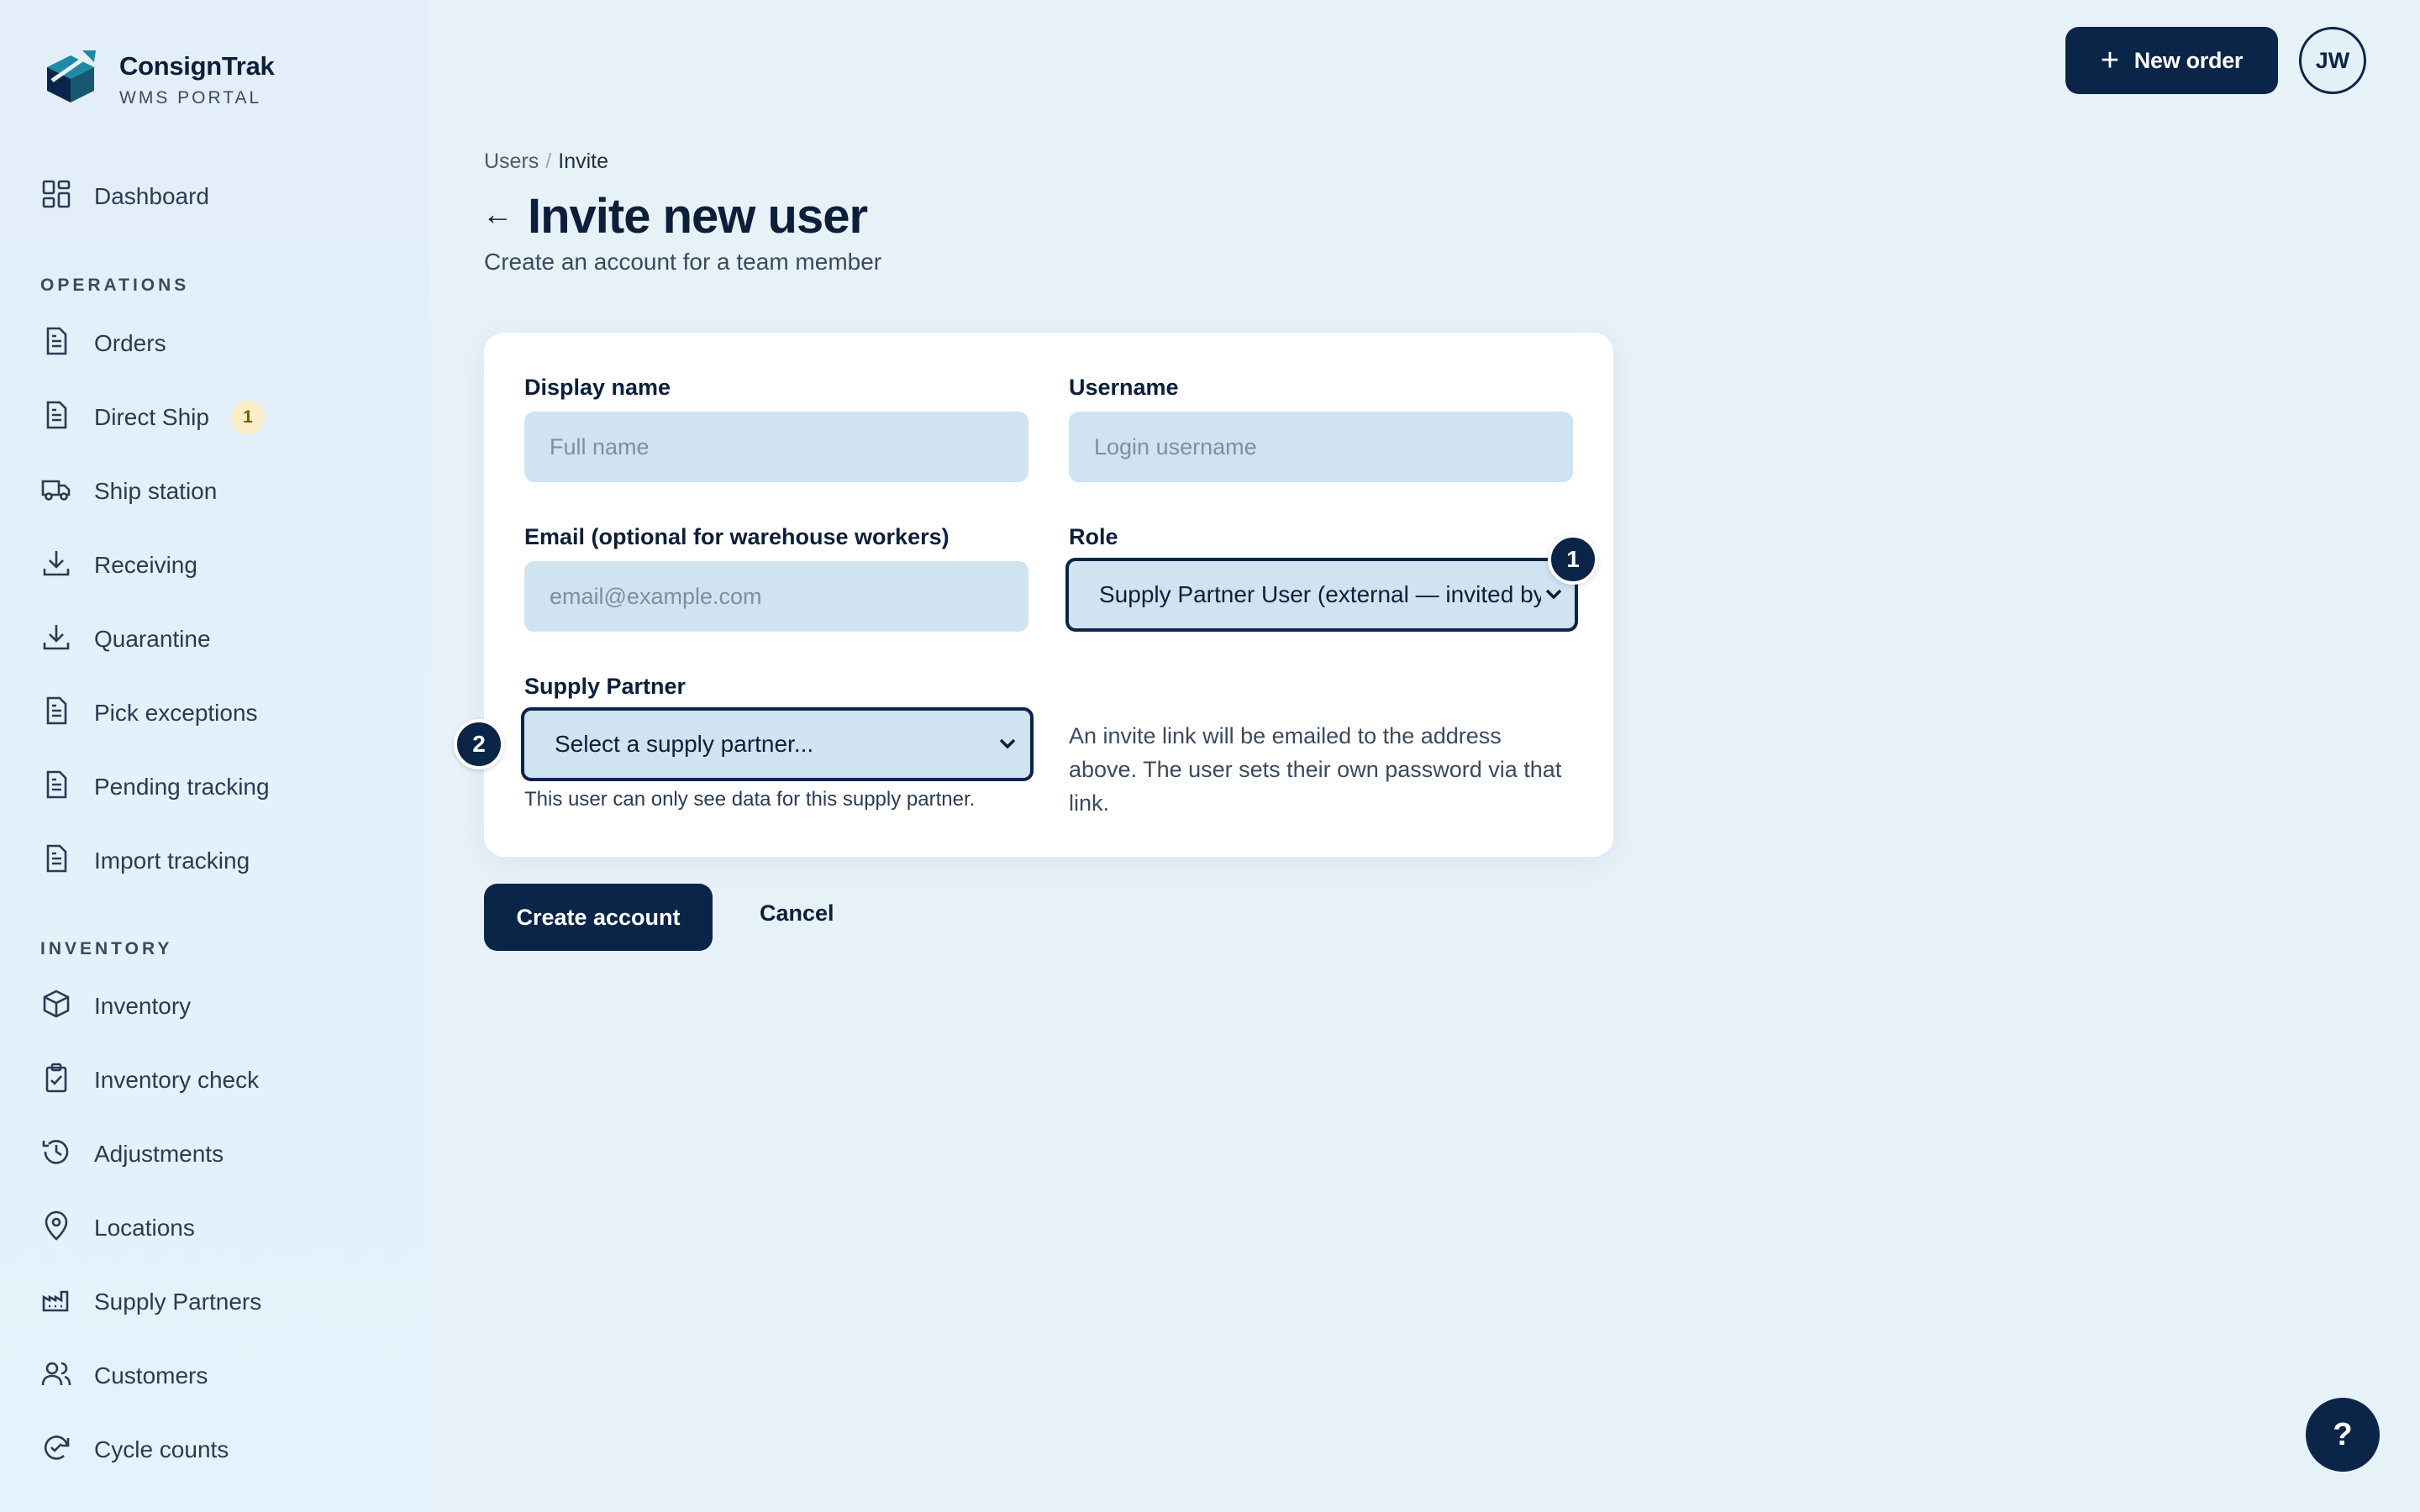 This screenshot has height=1512, width=2420. Describe the element at coordinates (221, 639) in the screenshot. I see `sidebar-item-quarantine: Quarantine` at that location.